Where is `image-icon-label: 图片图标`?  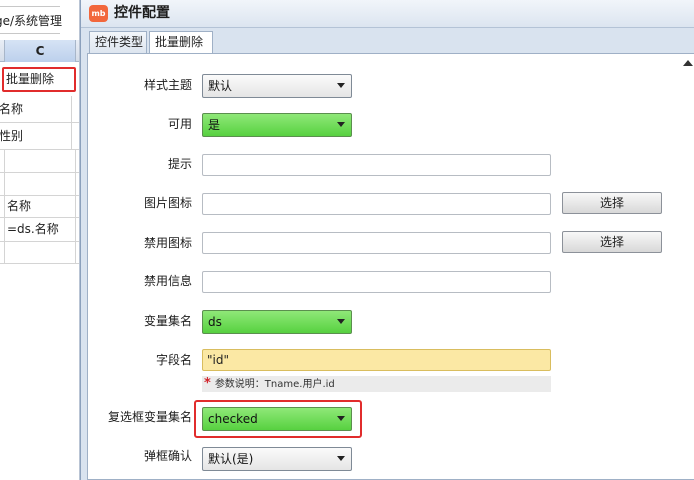
image-icon-label: 图片图标 is located at coordinates (167, 203).